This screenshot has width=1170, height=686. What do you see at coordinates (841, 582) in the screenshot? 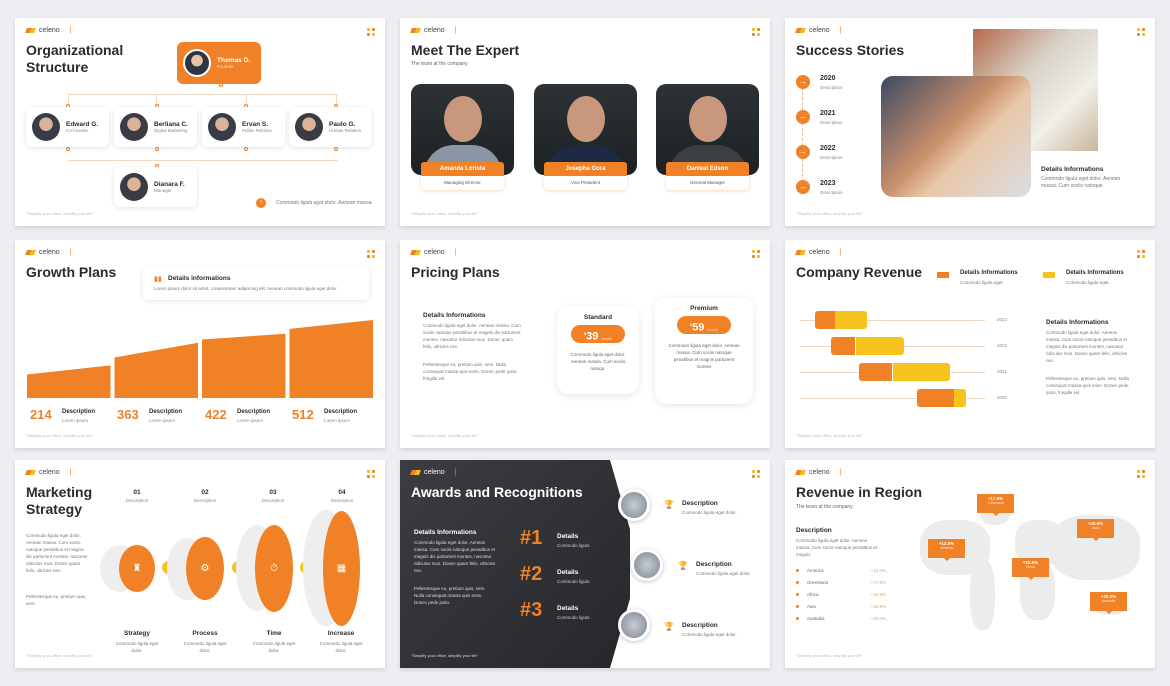
I see `region-row: Greenland +17.6%` at bounding box center [841, 582].